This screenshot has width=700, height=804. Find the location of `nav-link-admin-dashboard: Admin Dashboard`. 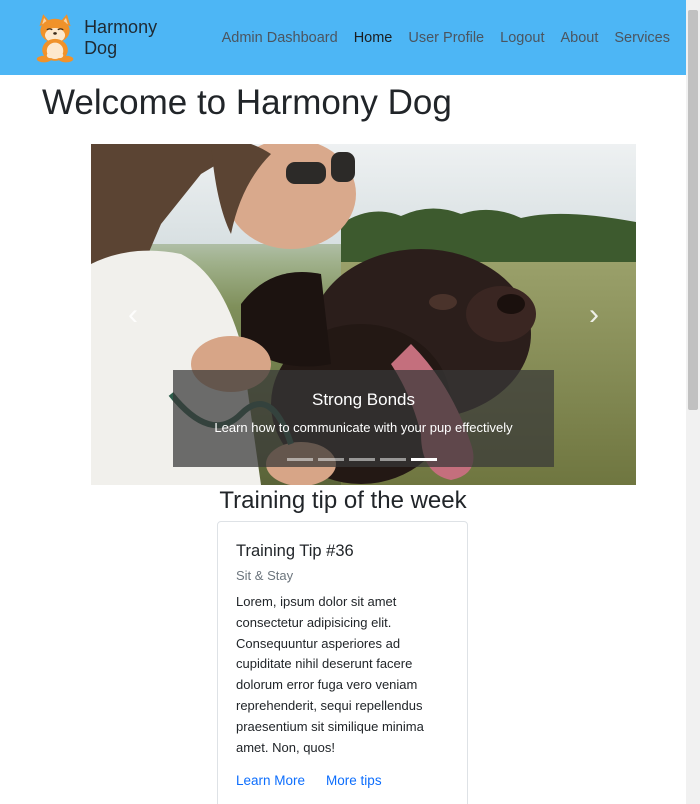

nav-link-admin-dashboard: Admin Dashboard is located at coordinates (280, 38).